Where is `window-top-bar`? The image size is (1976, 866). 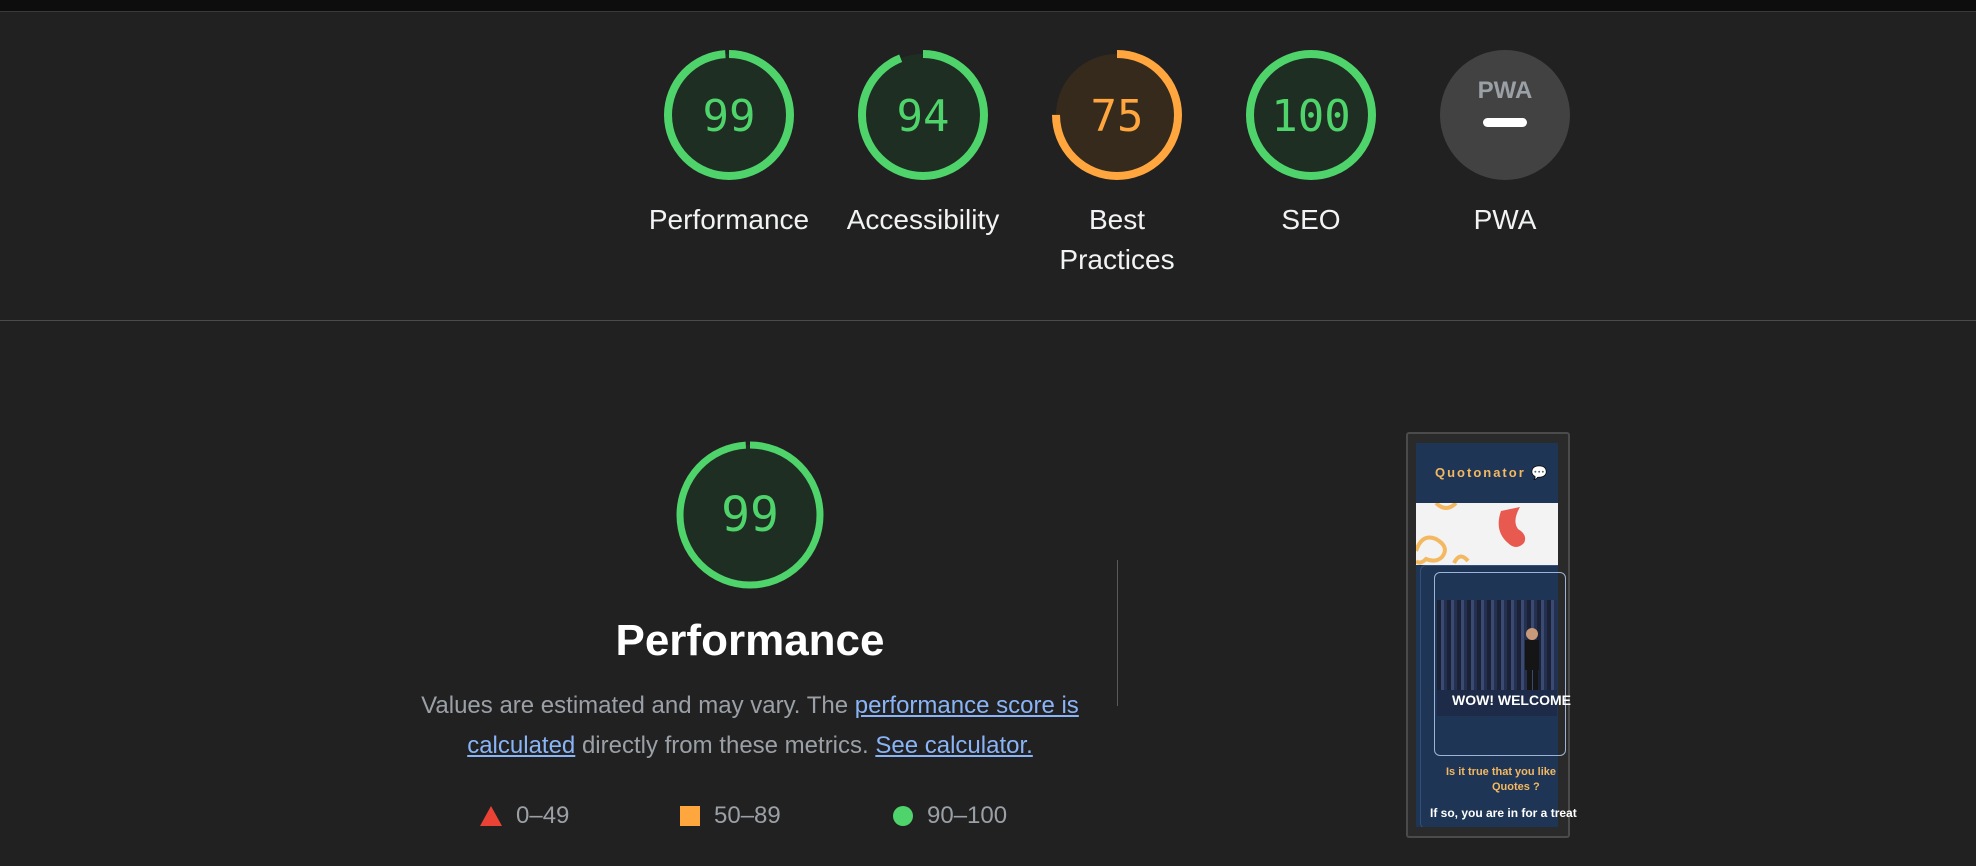
window-top-bar is located at coordinates (988, 6).